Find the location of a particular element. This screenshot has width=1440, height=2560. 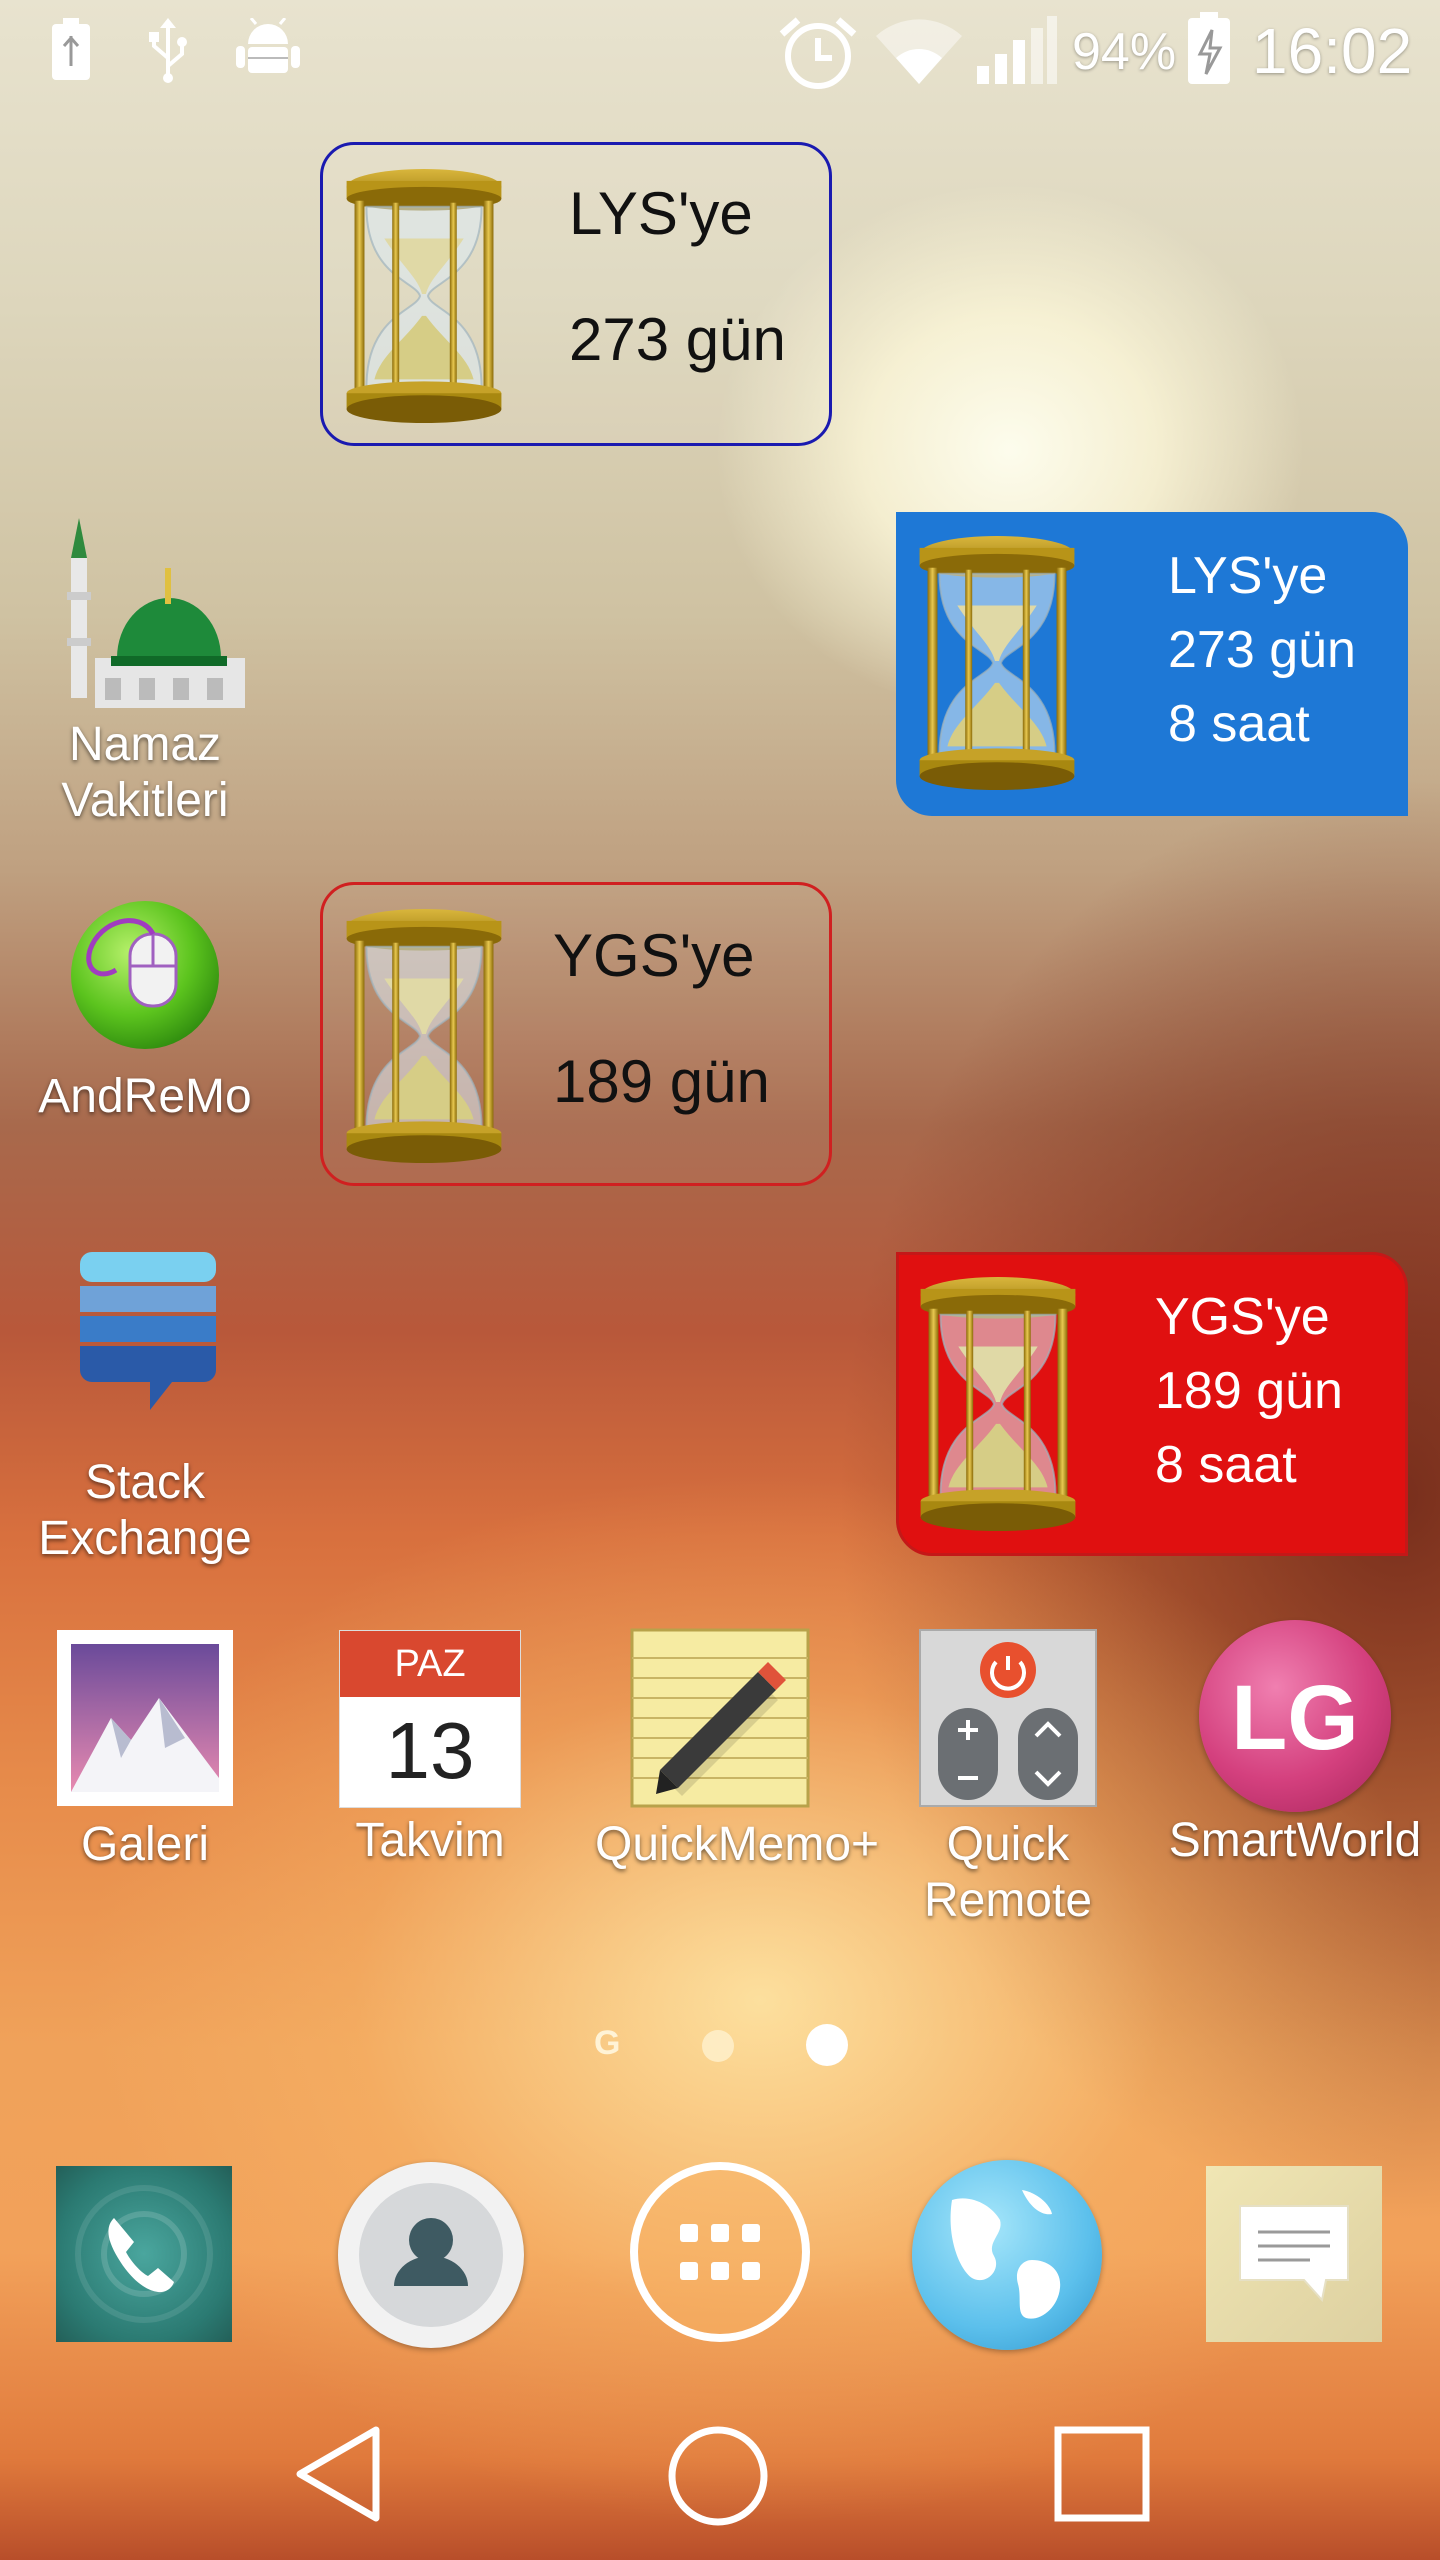

lys-blue-title: LYS'ye is located at coordinates (1248, 576).